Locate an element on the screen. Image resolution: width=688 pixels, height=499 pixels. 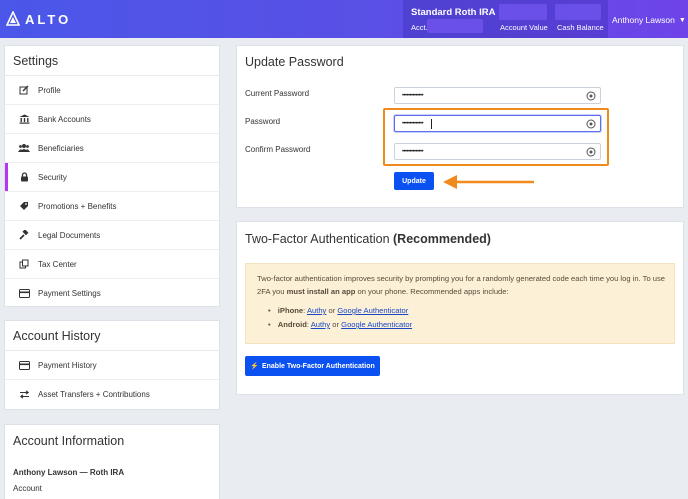
cash-balance-label: Cash Balance is located at coordinates (580, 27).